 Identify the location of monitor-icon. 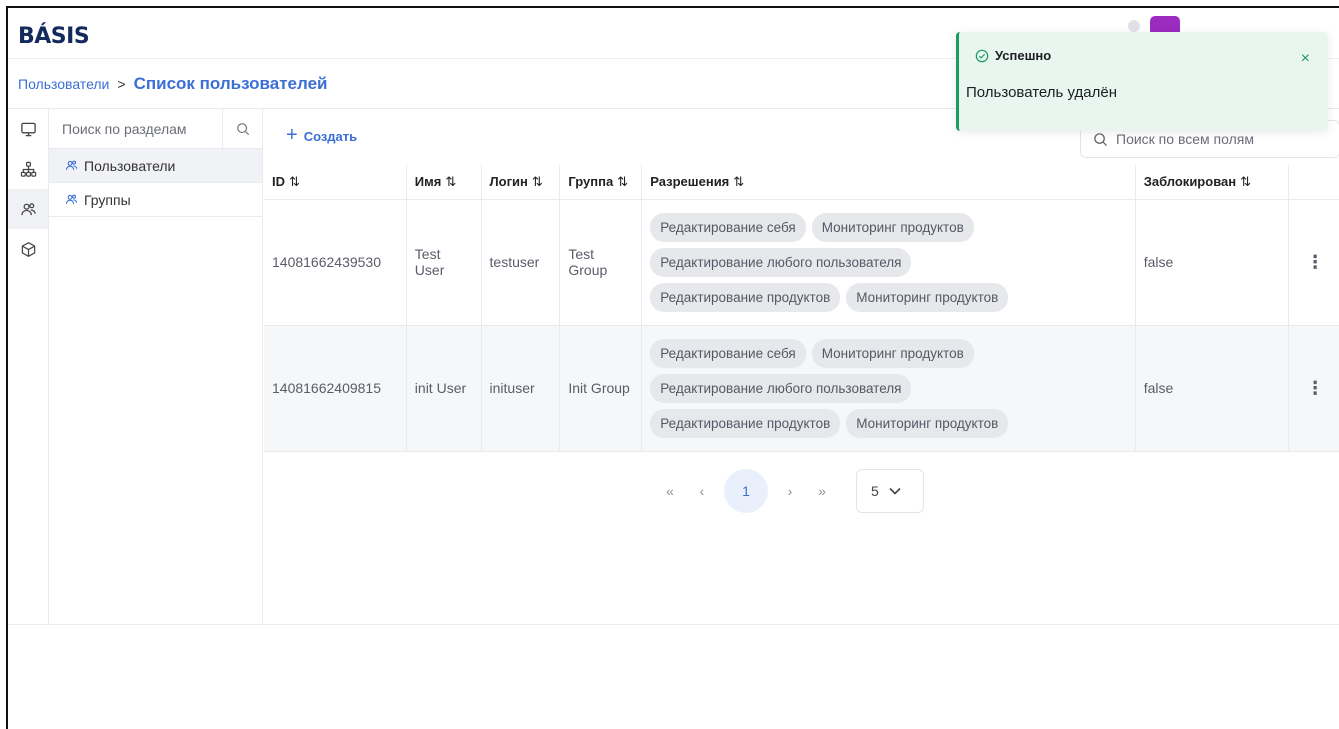
(28, 129).